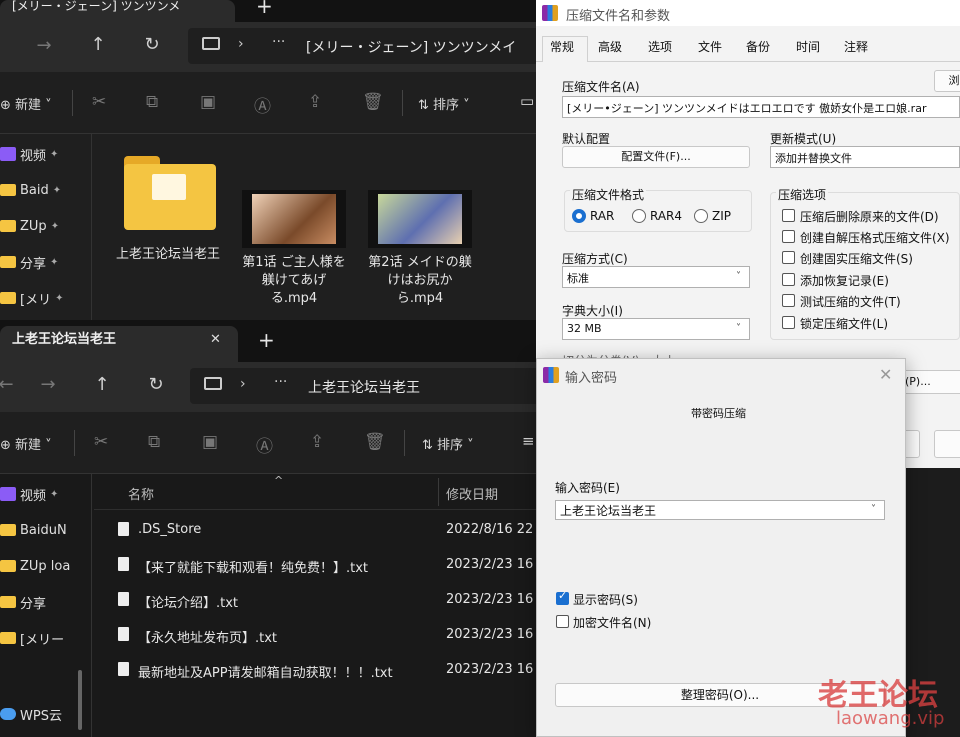 This screenshot has height=737, width=960. What do you see at coordinates (721, 375) in the screenshot?
I see `dialog-title-bar: 输入密码 ✕` at bounding box center [721, 375].